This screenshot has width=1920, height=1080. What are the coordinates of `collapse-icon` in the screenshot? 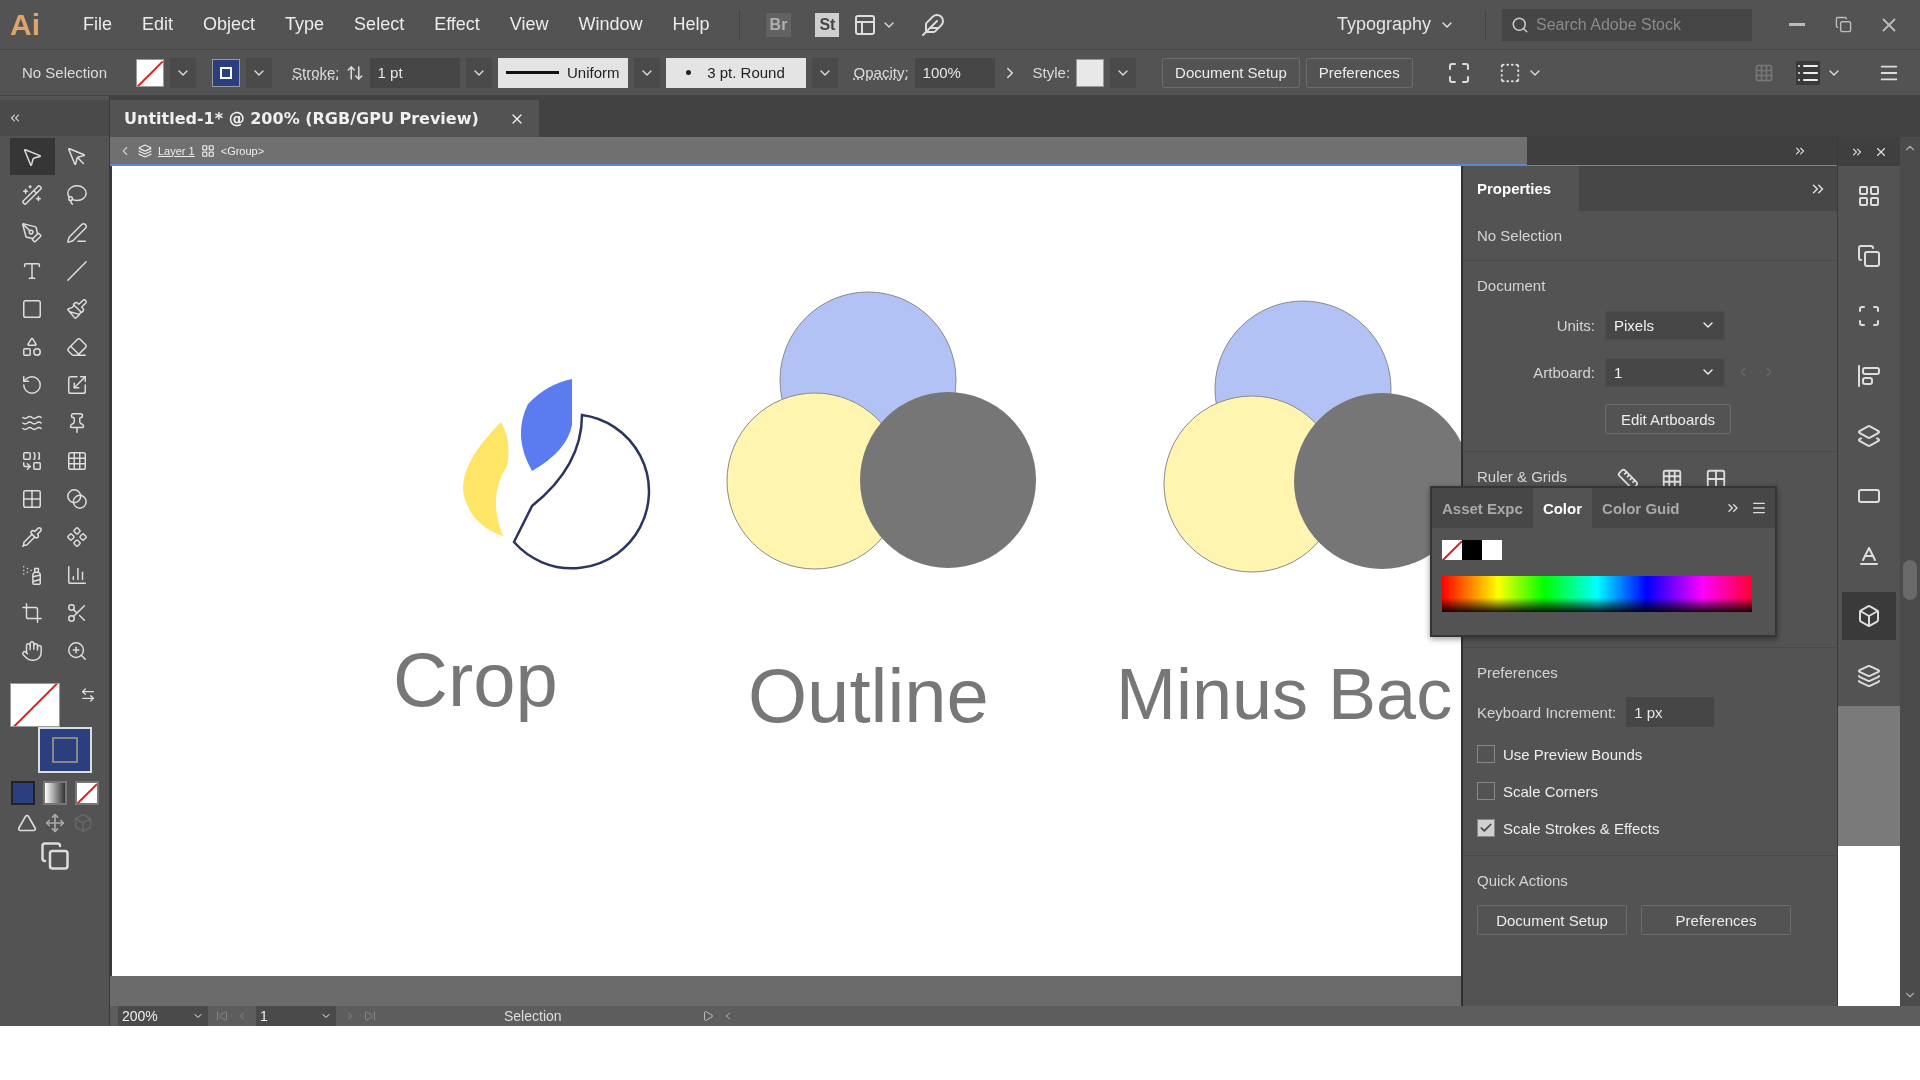 It's located at (15, 118).